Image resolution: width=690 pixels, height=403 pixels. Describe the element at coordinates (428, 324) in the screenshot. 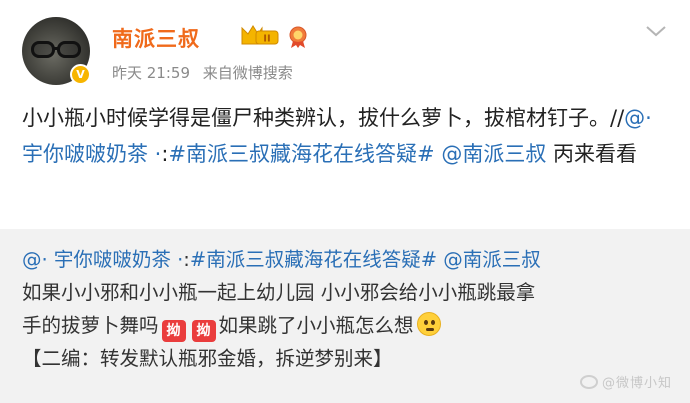

I see `thinking-face-icon` at that location.